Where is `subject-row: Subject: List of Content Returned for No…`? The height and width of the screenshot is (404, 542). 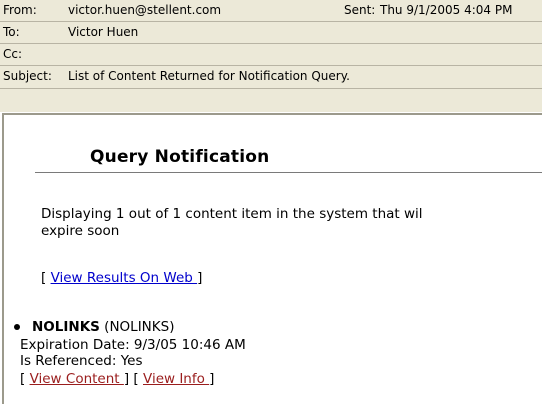 subject-row: Subject: List of Content Returned for No… is located at coordinates (271, 76).